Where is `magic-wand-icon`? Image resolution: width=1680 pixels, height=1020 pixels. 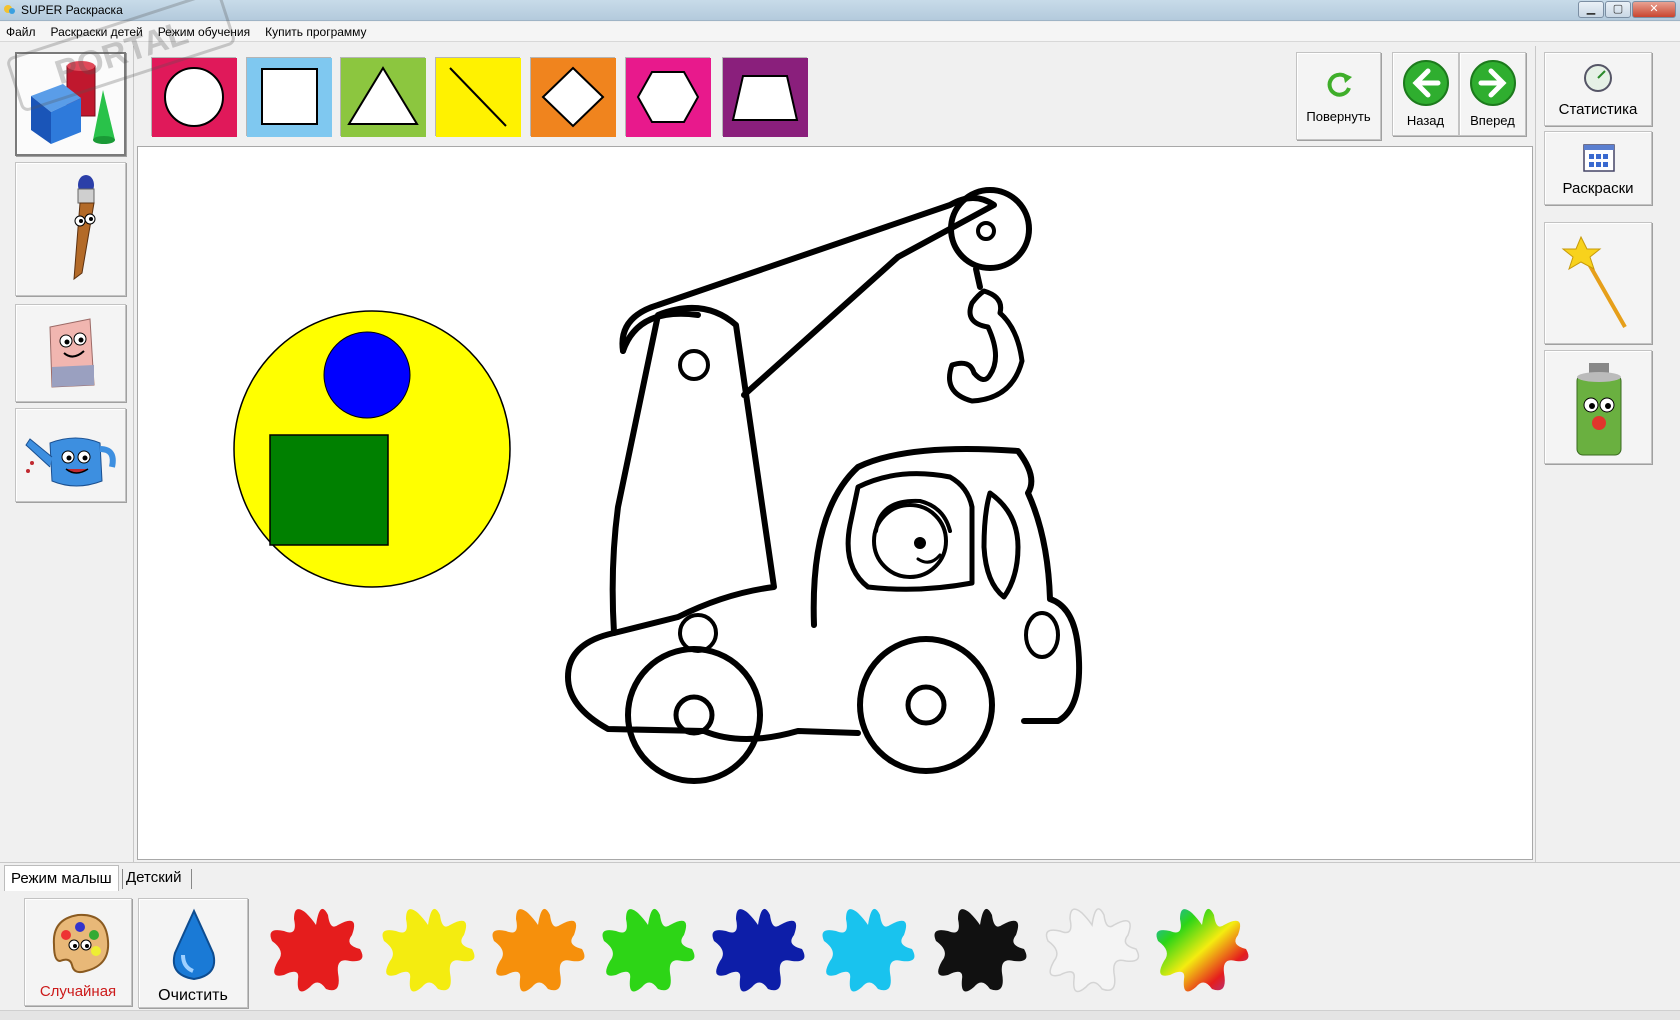 magic-wand-icon is located at coordinates (1594, 281).